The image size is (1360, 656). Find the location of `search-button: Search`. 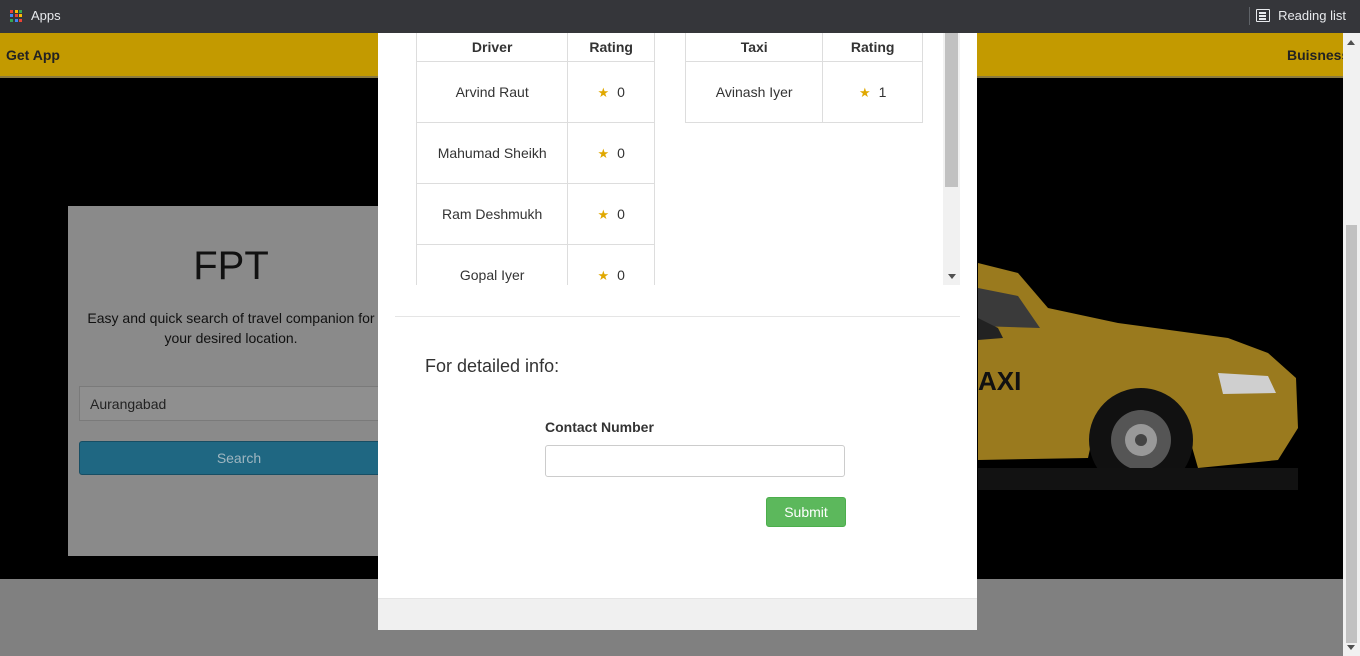

search-button: Search is located at coordinates (239, 458).